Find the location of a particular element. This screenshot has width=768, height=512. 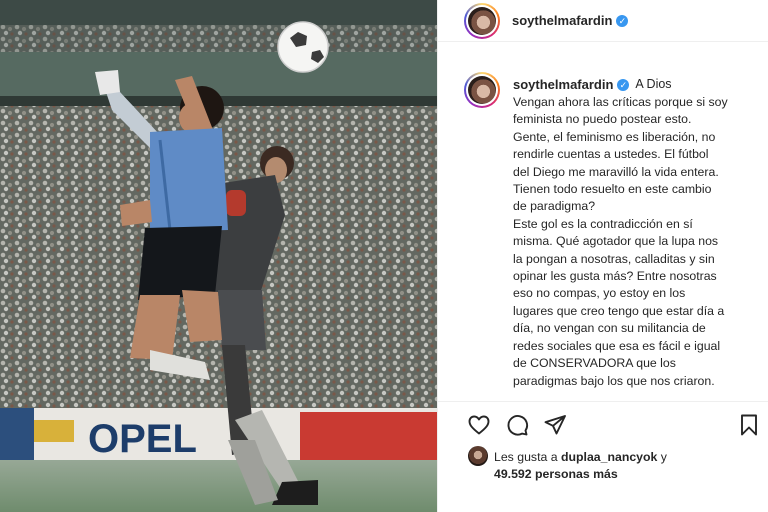

liker-avatar is located at coordinates (478, 456).